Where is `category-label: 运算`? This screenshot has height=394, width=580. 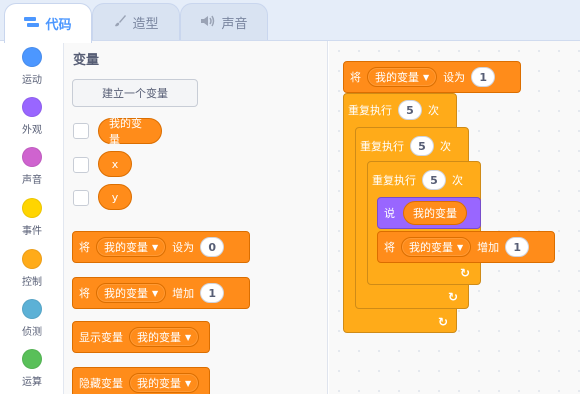 category-label: 运算 is located at coordinates (32, 382).